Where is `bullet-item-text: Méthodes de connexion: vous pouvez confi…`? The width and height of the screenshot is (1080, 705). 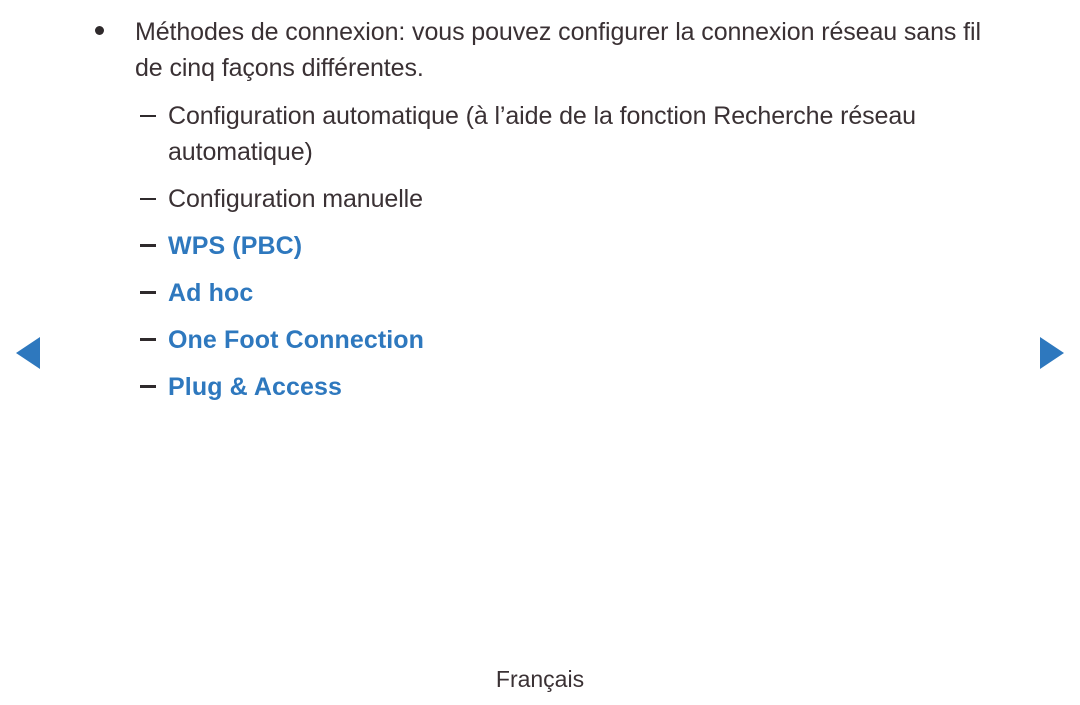
bullet-item-text: Méthodes de connexion: vous pouvez confi… is located at coordinates (558, 50).